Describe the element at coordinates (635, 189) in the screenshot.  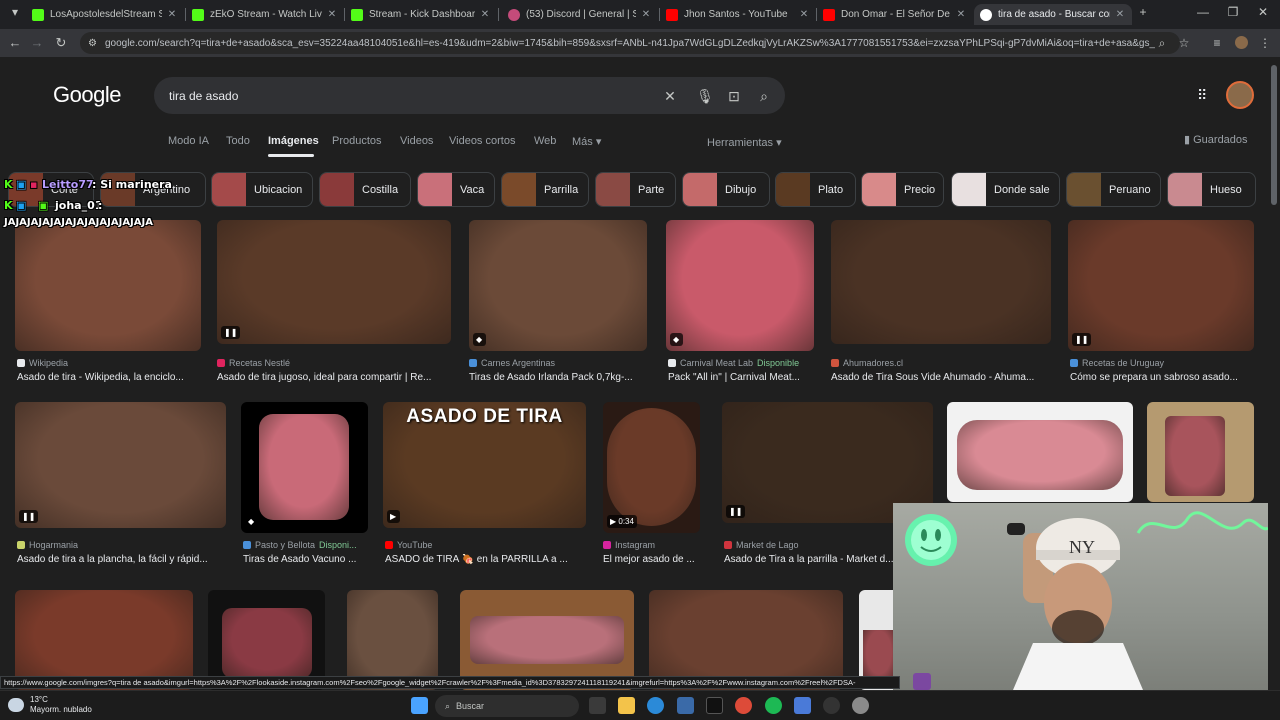
I see `chip-parte: Parte` at that location.